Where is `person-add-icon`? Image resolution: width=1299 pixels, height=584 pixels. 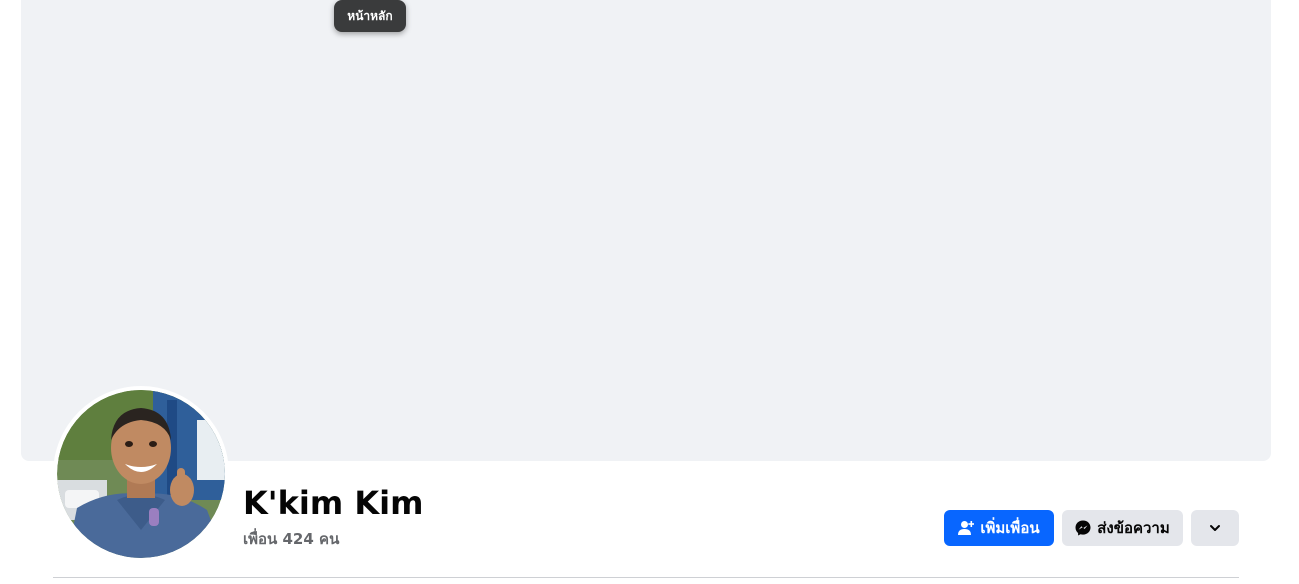
person-add-icon is located at coordinates (966, 528).